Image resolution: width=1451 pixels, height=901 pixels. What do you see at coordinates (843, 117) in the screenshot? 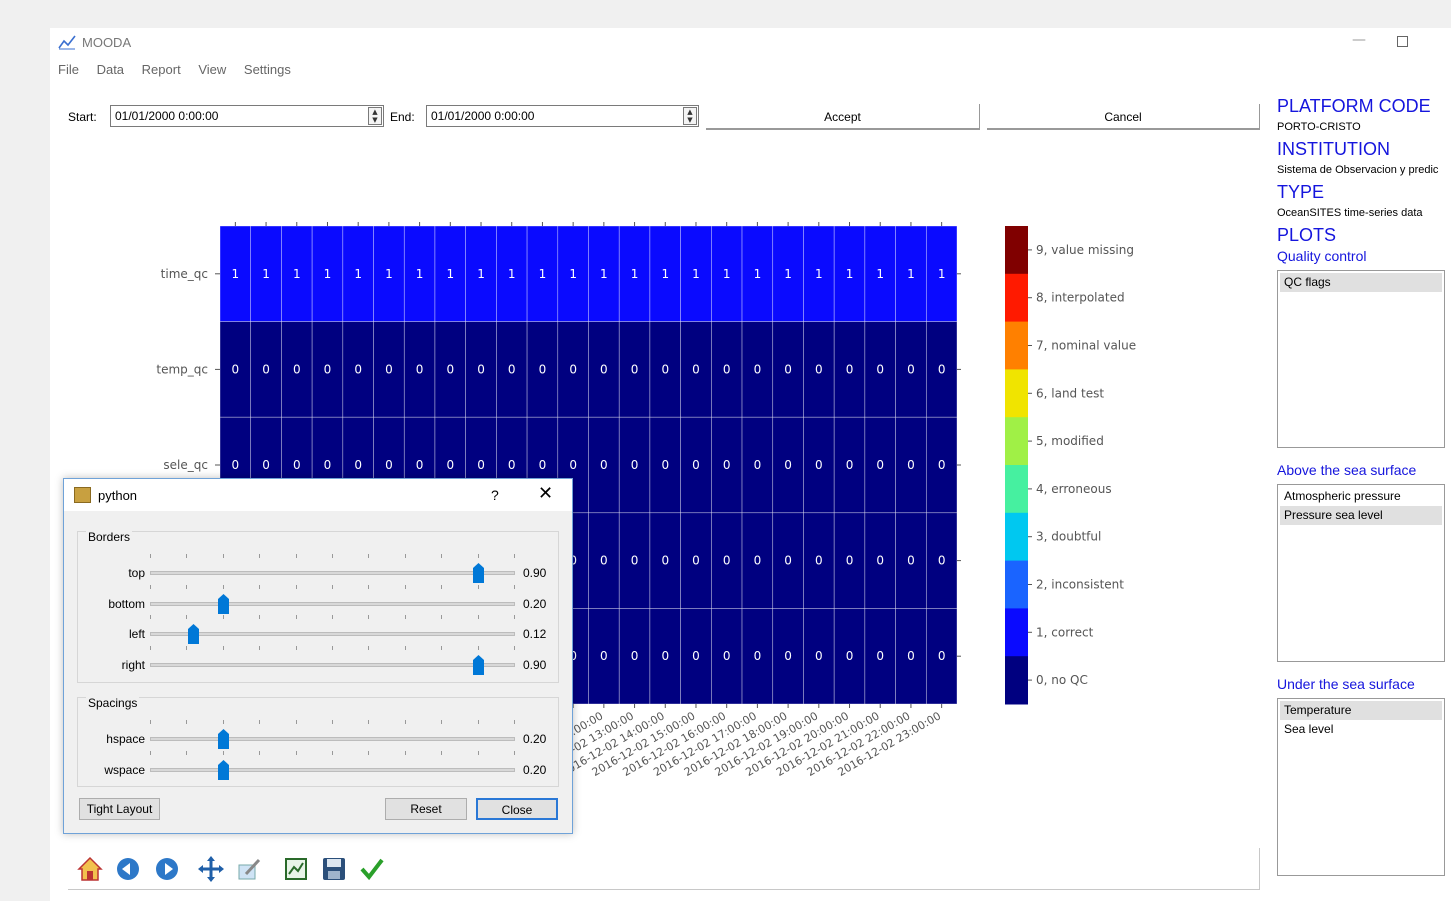
I see `accept-button: Accept` at bounding box center [843, 117].